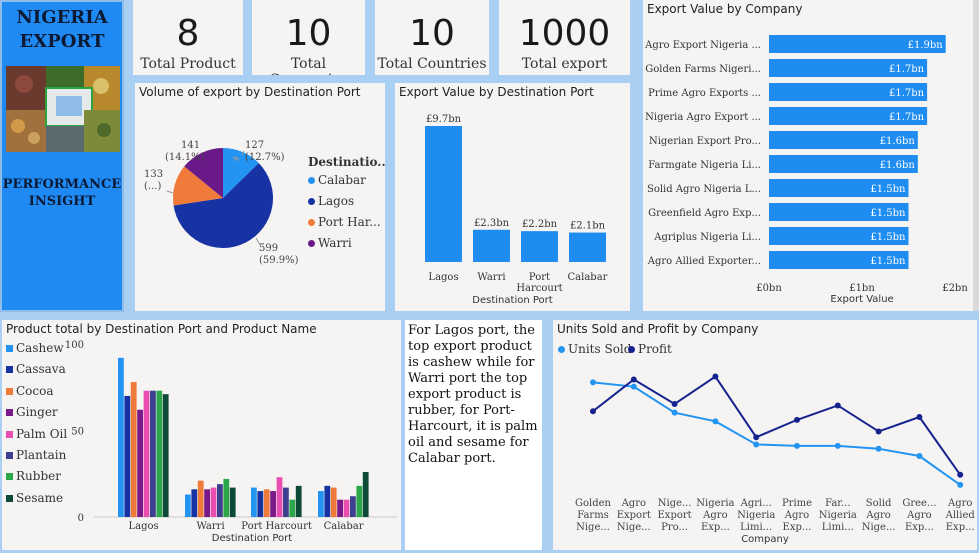 The image size is (979, 553). I want to click on company-x-label: Nigeria, so click(838, 515).